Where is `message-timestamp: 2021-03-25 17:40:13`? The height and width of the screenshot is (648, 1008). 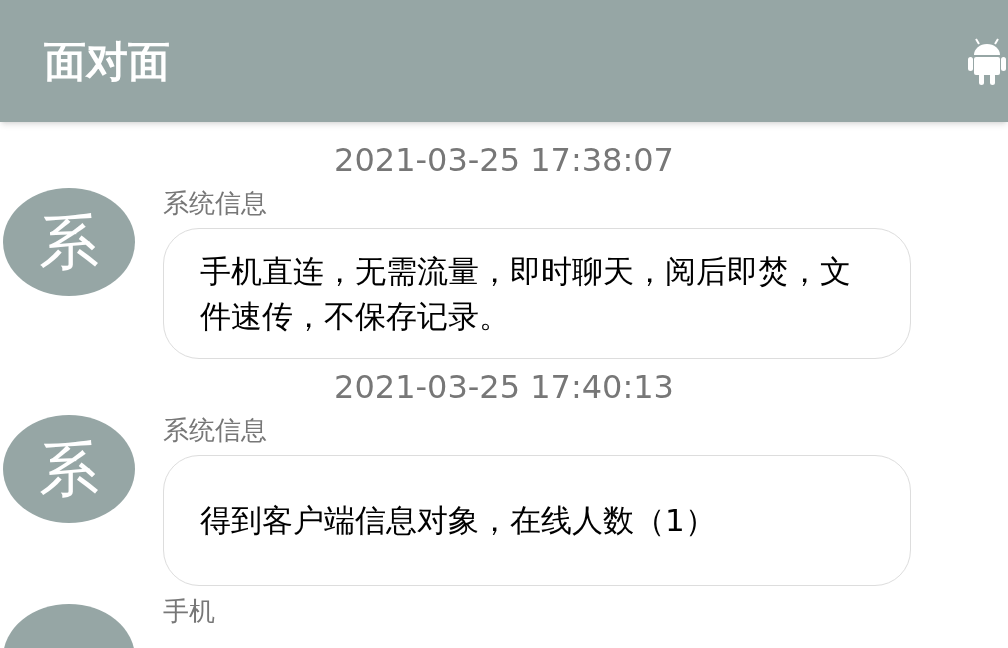 message-timestamp: 2021-03-25 17:40:13 is located at coordinates (504, 387).